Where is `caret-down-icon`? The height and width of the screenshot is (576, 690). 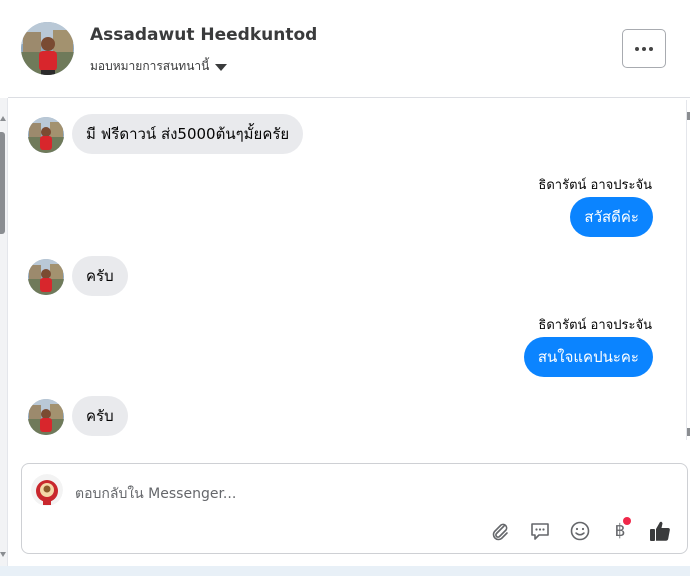 caret-down-icon is located at coordinates (221, 67).